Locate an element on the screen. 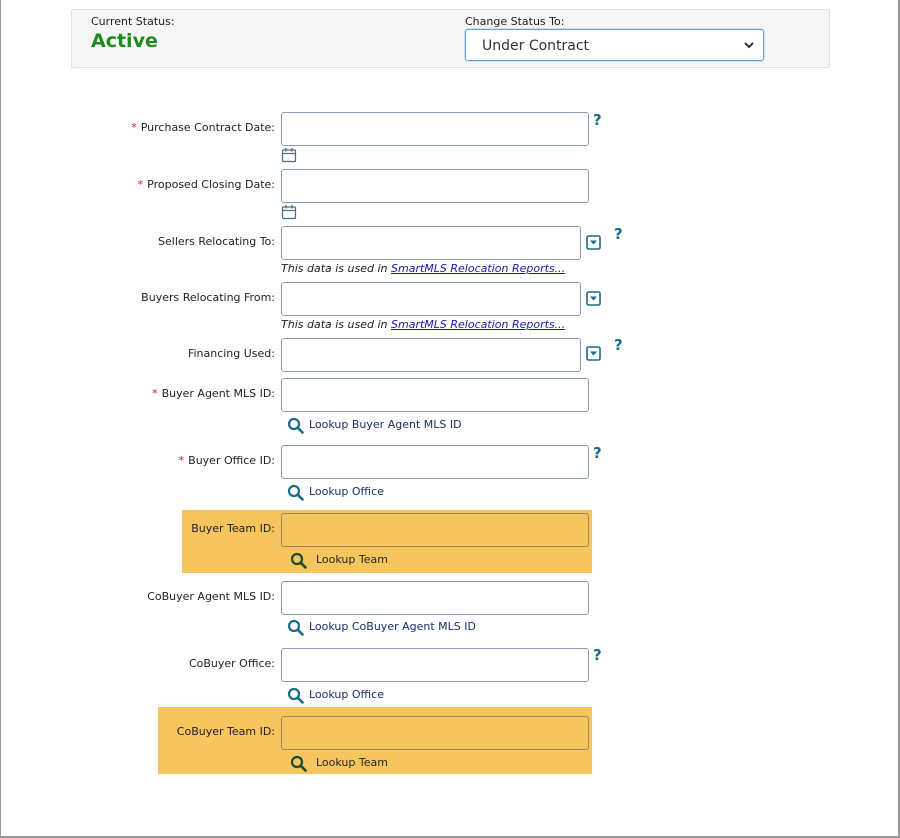  purchase-contract-date-help-icon: ? is located at coordinates (597, 120).